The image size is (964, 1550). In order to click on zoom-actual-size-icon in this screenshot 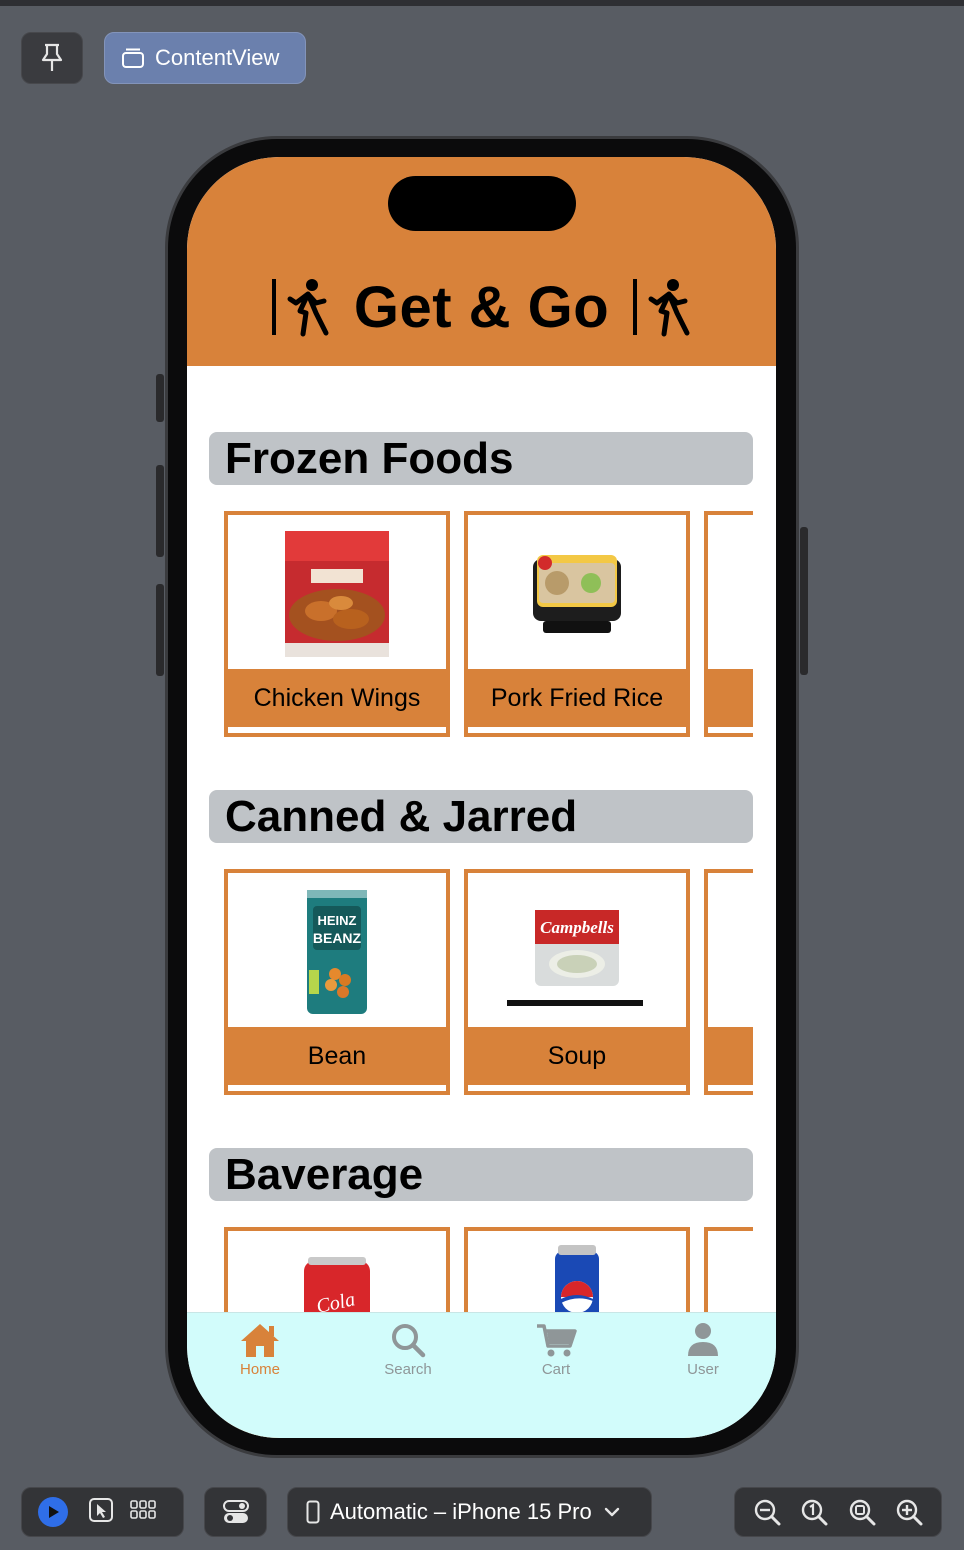, I will do `click(814, 1512)`.